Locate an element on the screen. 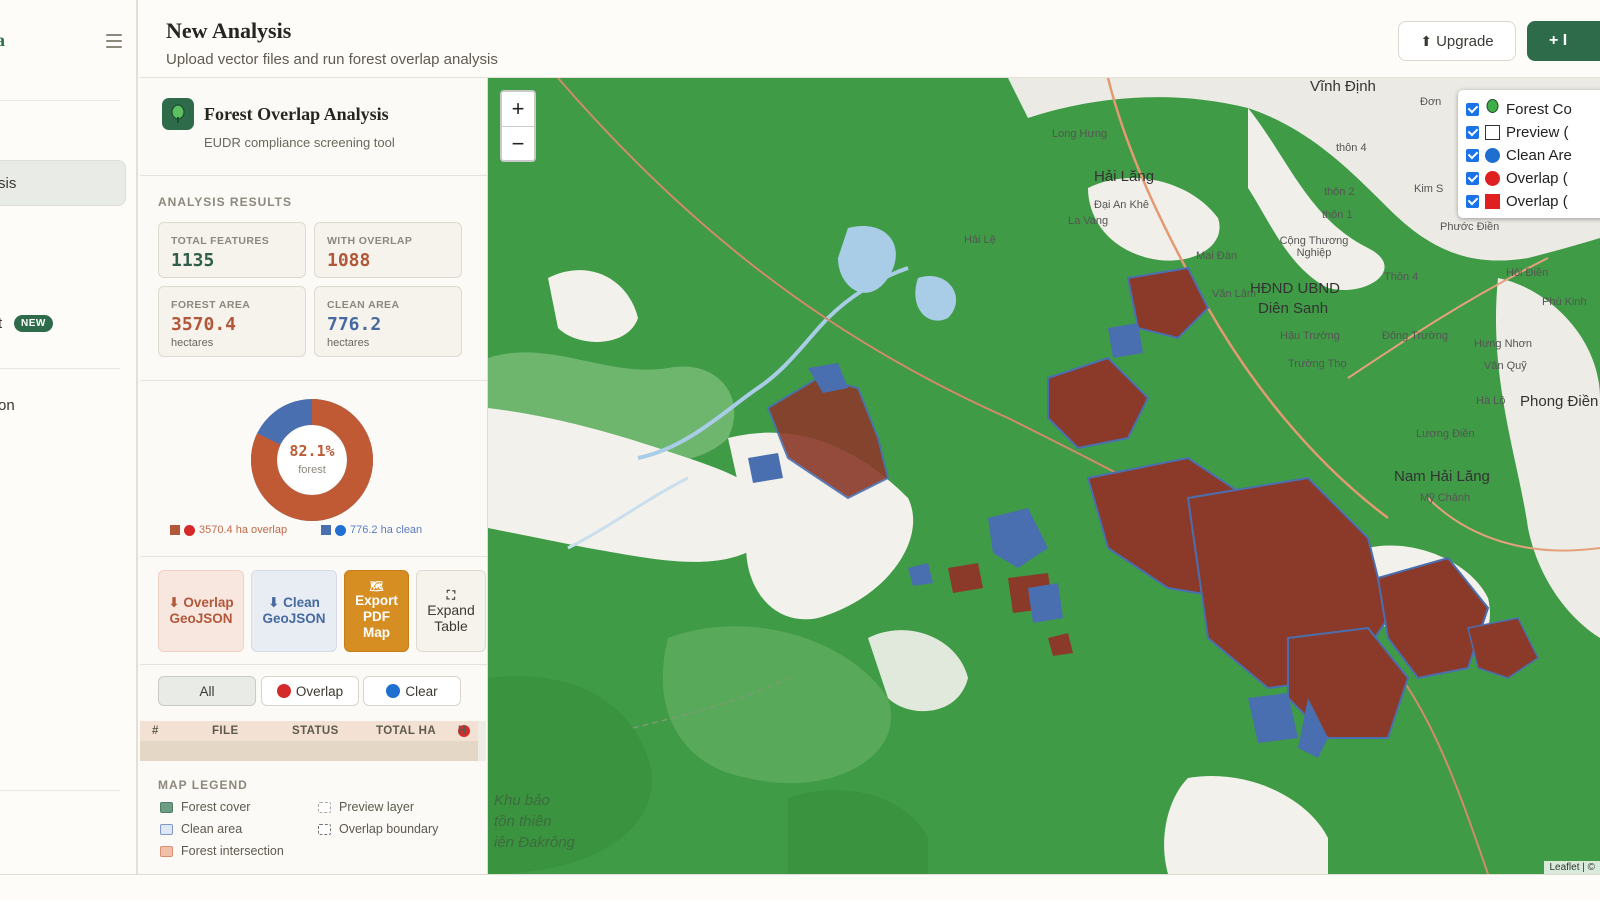  map-label: Văn Lâm is located at coordinates (1234, 294).